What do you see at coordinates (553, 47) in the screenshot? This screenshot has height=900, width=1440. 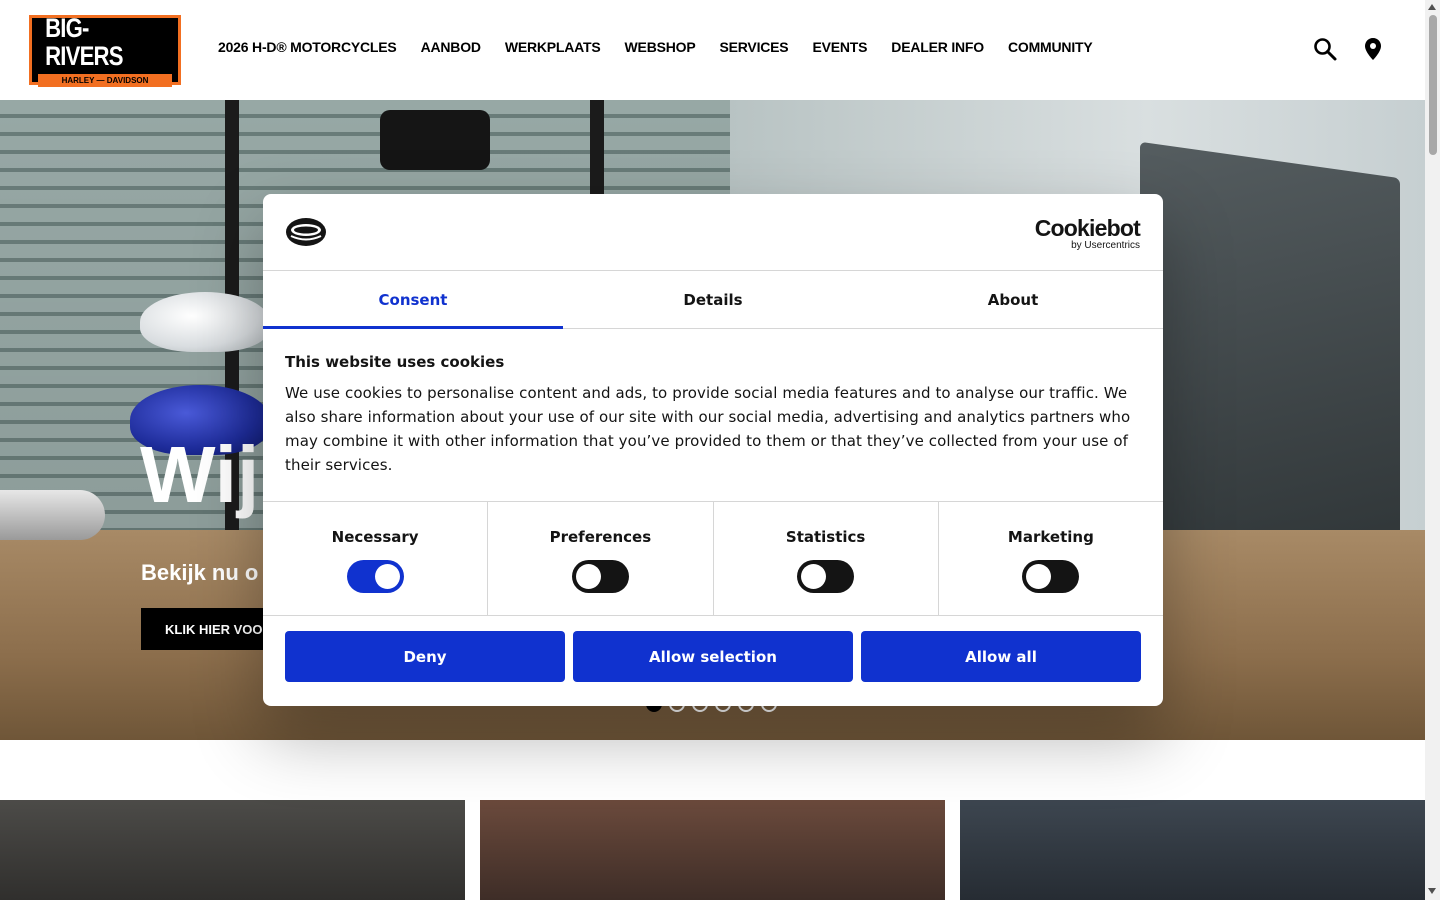 I see `nav-item-werkplaats: WERKPLAATS` at bounding box center [553, 47].